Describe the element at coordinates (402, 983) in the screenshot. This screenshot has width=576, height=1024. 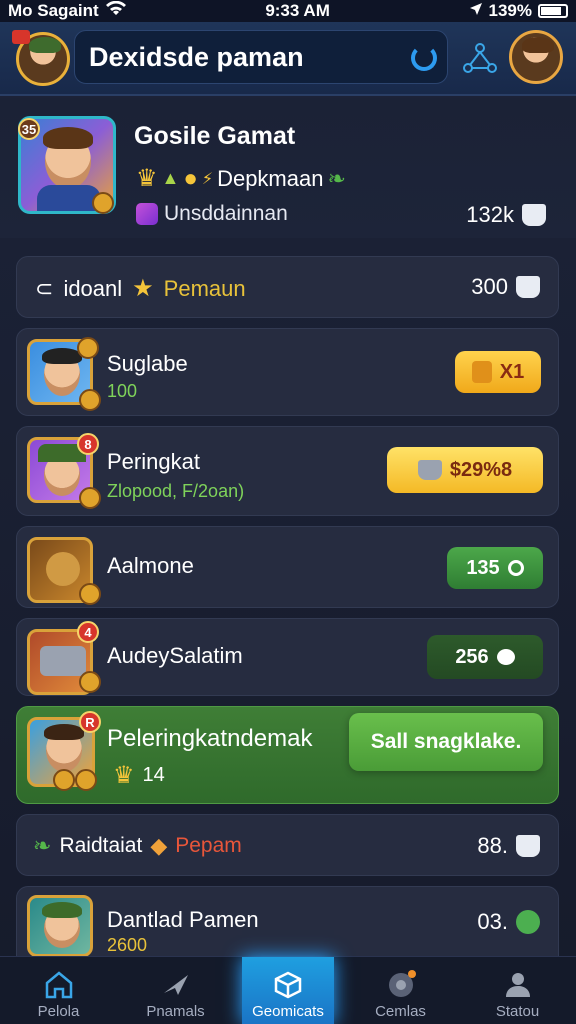
I see `camera-icon` at that location.